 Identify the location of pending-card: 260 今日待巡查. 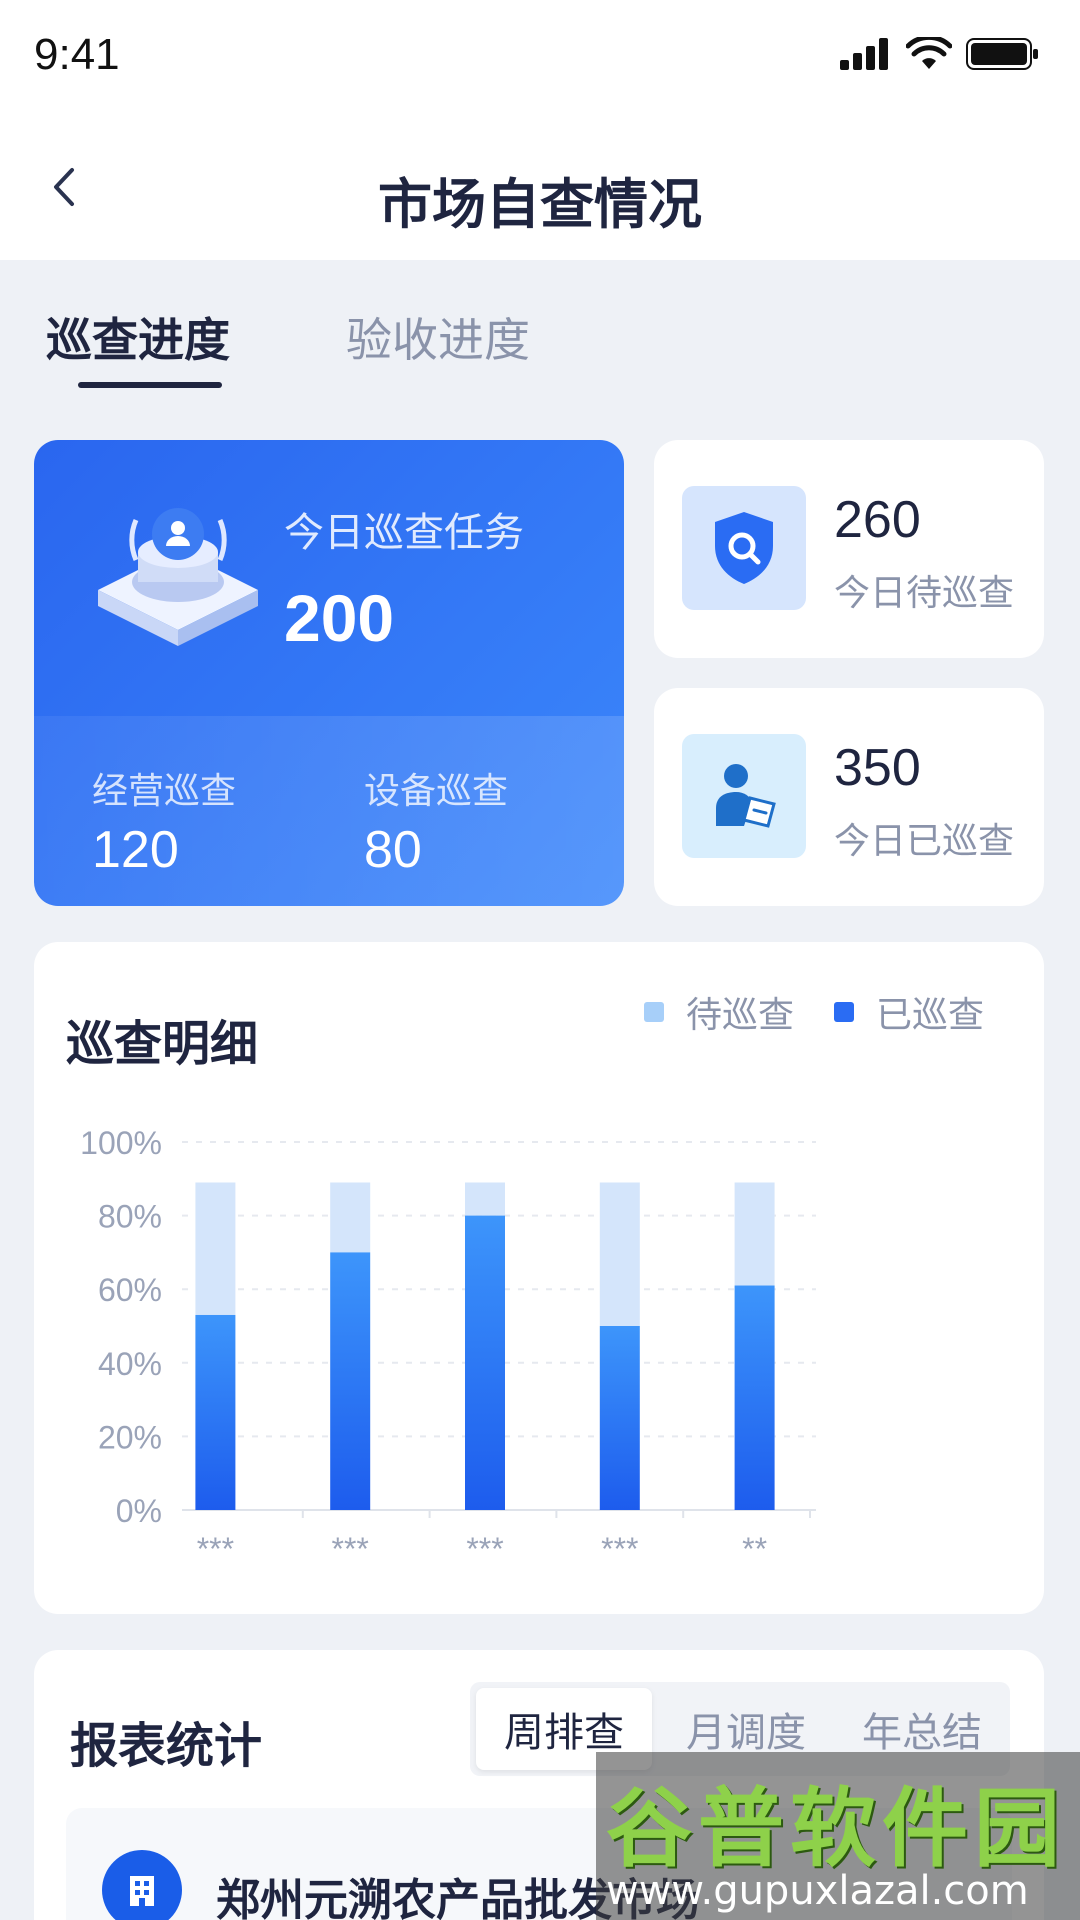
(849, 549).